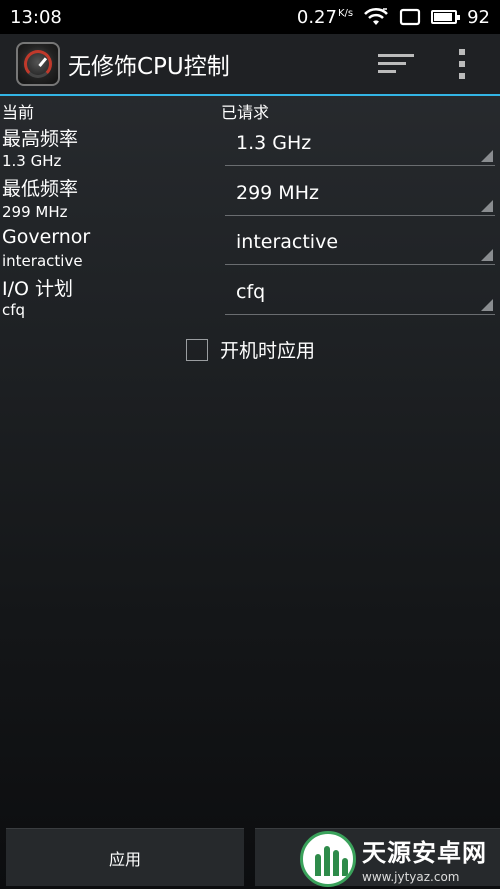  I want to click on action-bar: 无修饰CPU控制, so click(250, 64).